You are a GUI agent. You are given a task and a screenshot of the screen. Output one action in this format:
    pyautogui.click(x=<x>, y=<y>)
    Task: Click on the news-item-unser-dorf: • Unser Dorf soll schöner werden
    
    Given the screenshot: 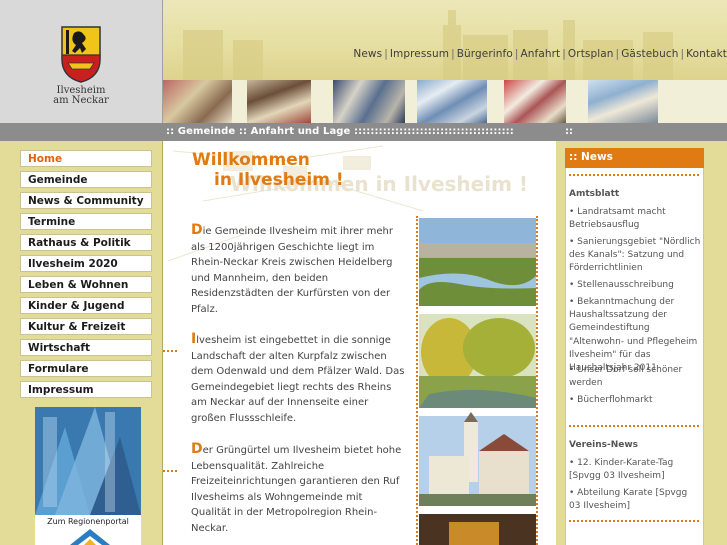 What is the action you would take?
    pyautogui.click(x=635, y=377)
    